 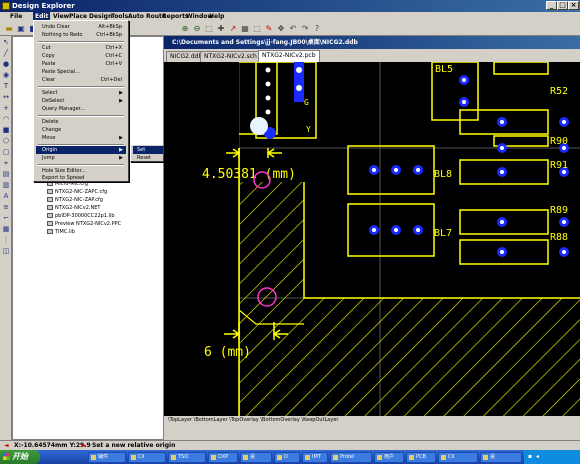 I want to click on menu-copy: Copy Ctrl+C, so click(x=81, y=56).